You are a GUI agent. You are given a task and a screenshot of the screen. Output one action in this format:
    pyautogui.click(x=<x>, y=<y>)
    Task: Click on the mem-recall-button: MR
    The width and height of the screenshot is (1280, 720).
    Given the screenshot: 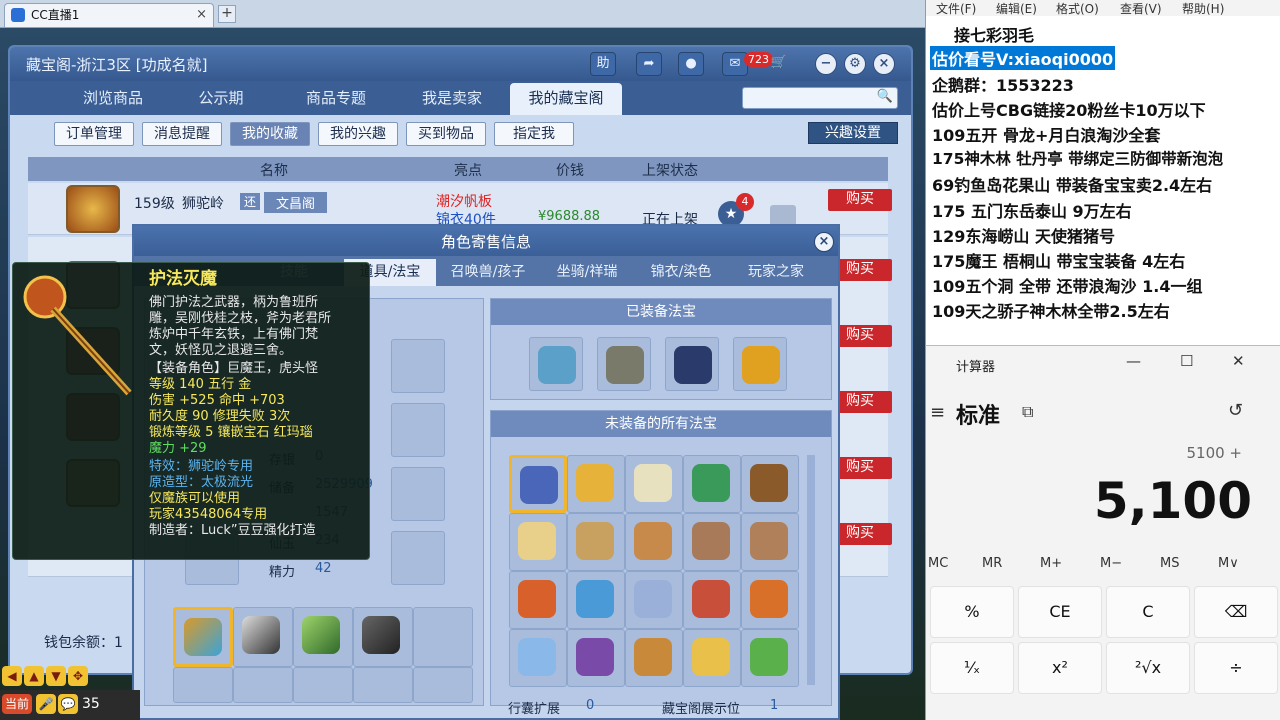 What is the action you would take?
    pyautogui.click(x=992, y=563)
    